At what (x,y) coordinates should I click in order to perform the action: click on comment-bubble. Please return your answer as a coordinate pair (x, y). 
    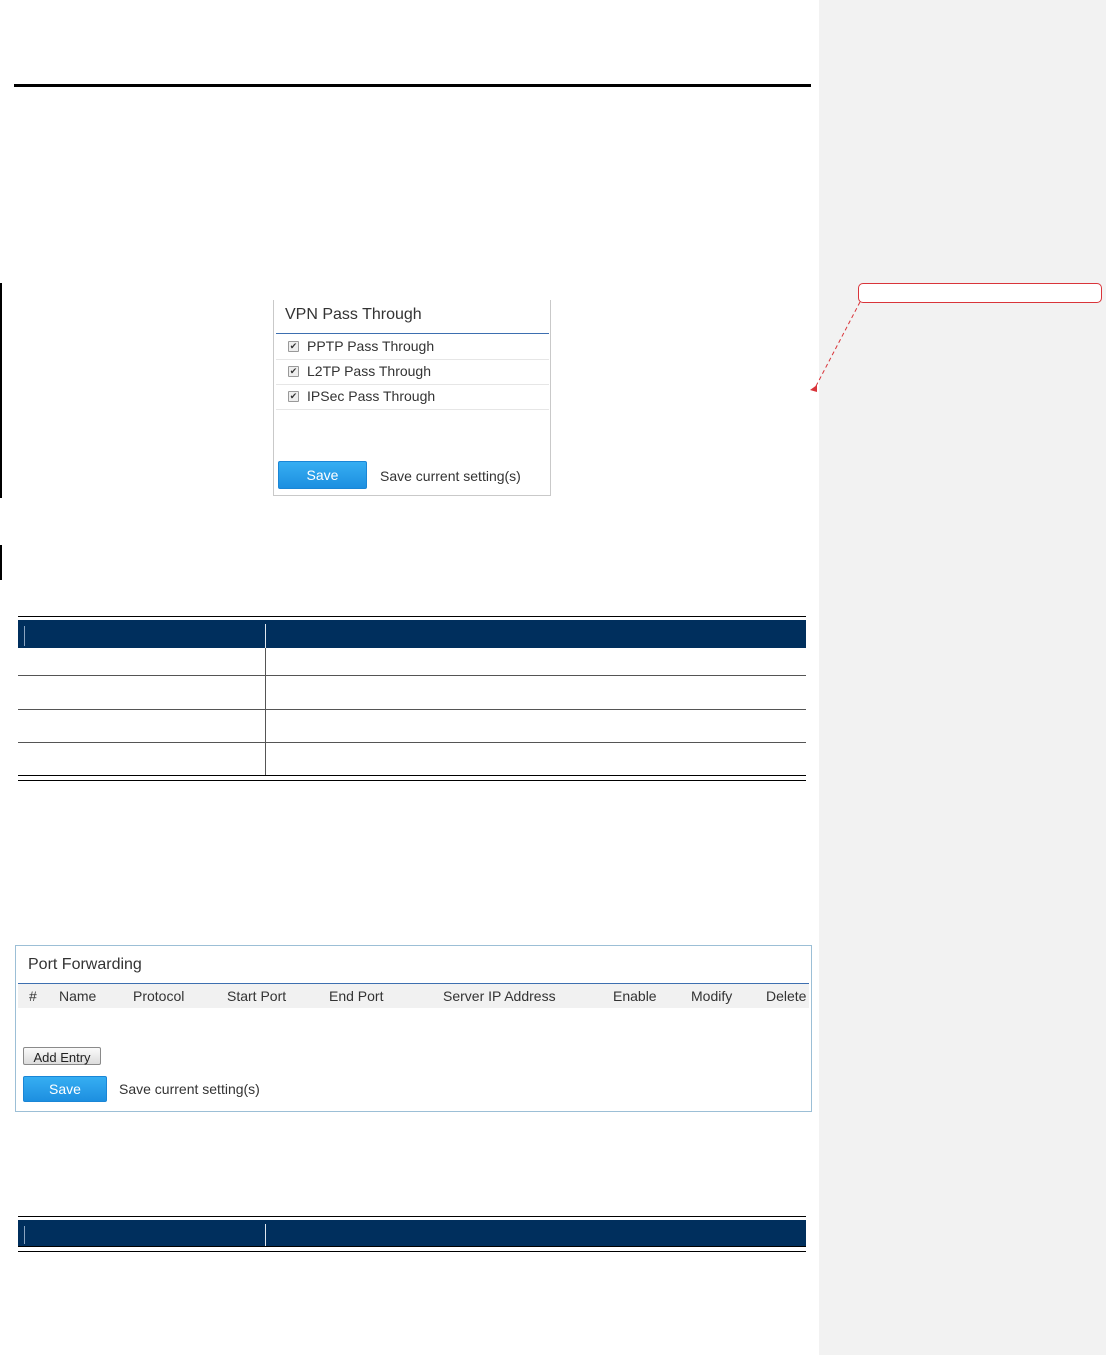
    Looking at the image, I should click on (980, 293).